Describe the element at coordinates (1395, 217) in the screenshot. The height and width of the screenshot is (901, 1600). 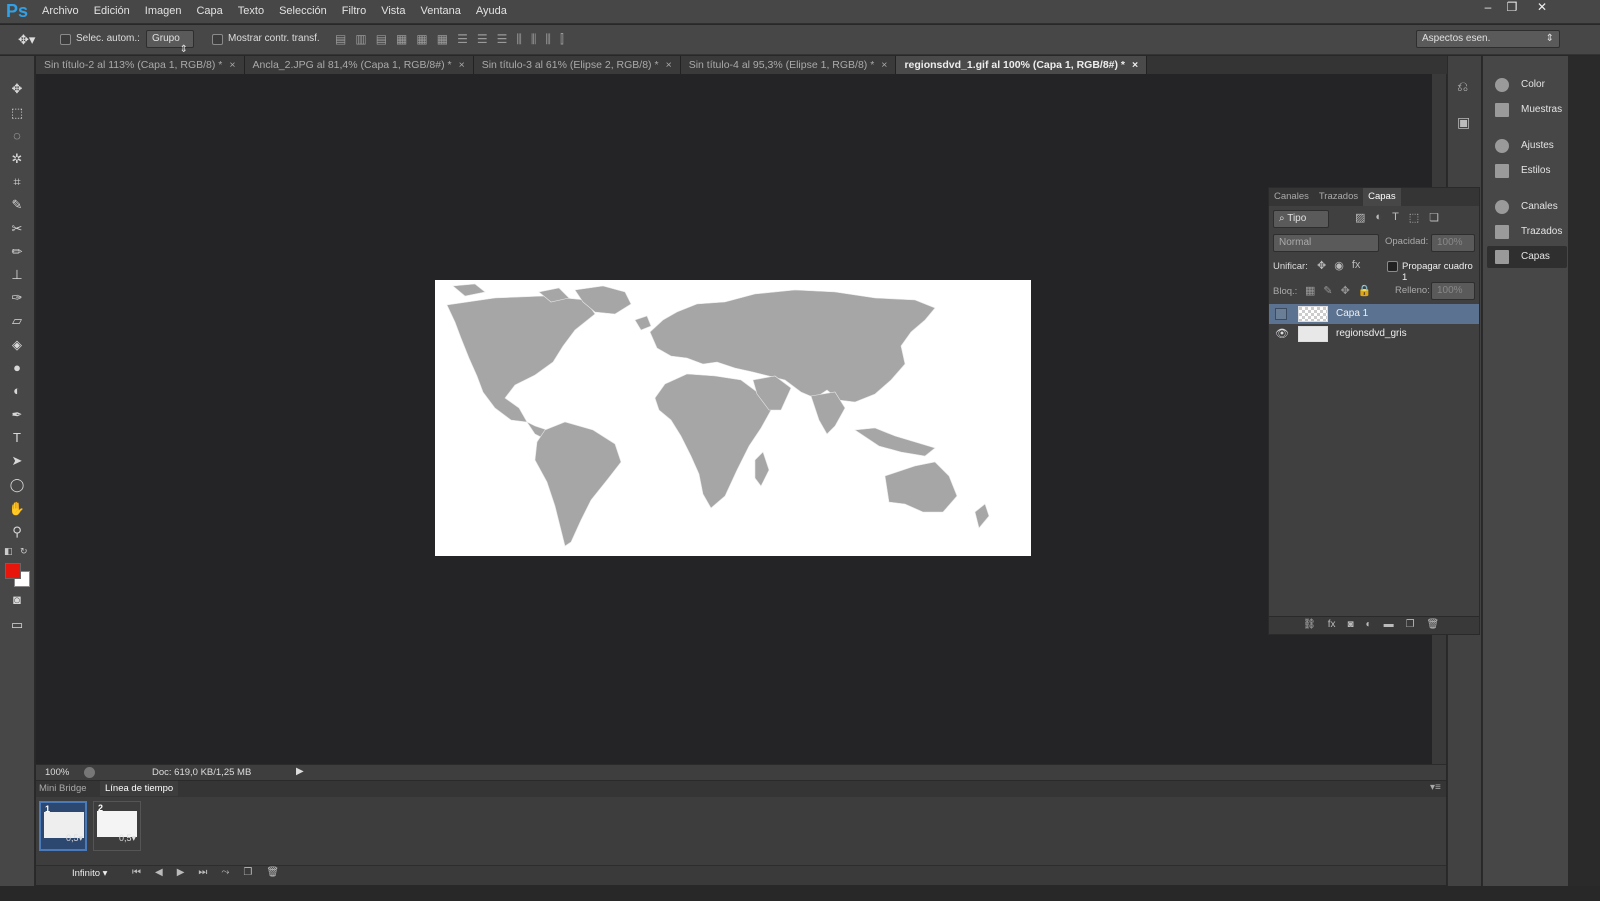
I see `type-filter-icon: T` at that location.